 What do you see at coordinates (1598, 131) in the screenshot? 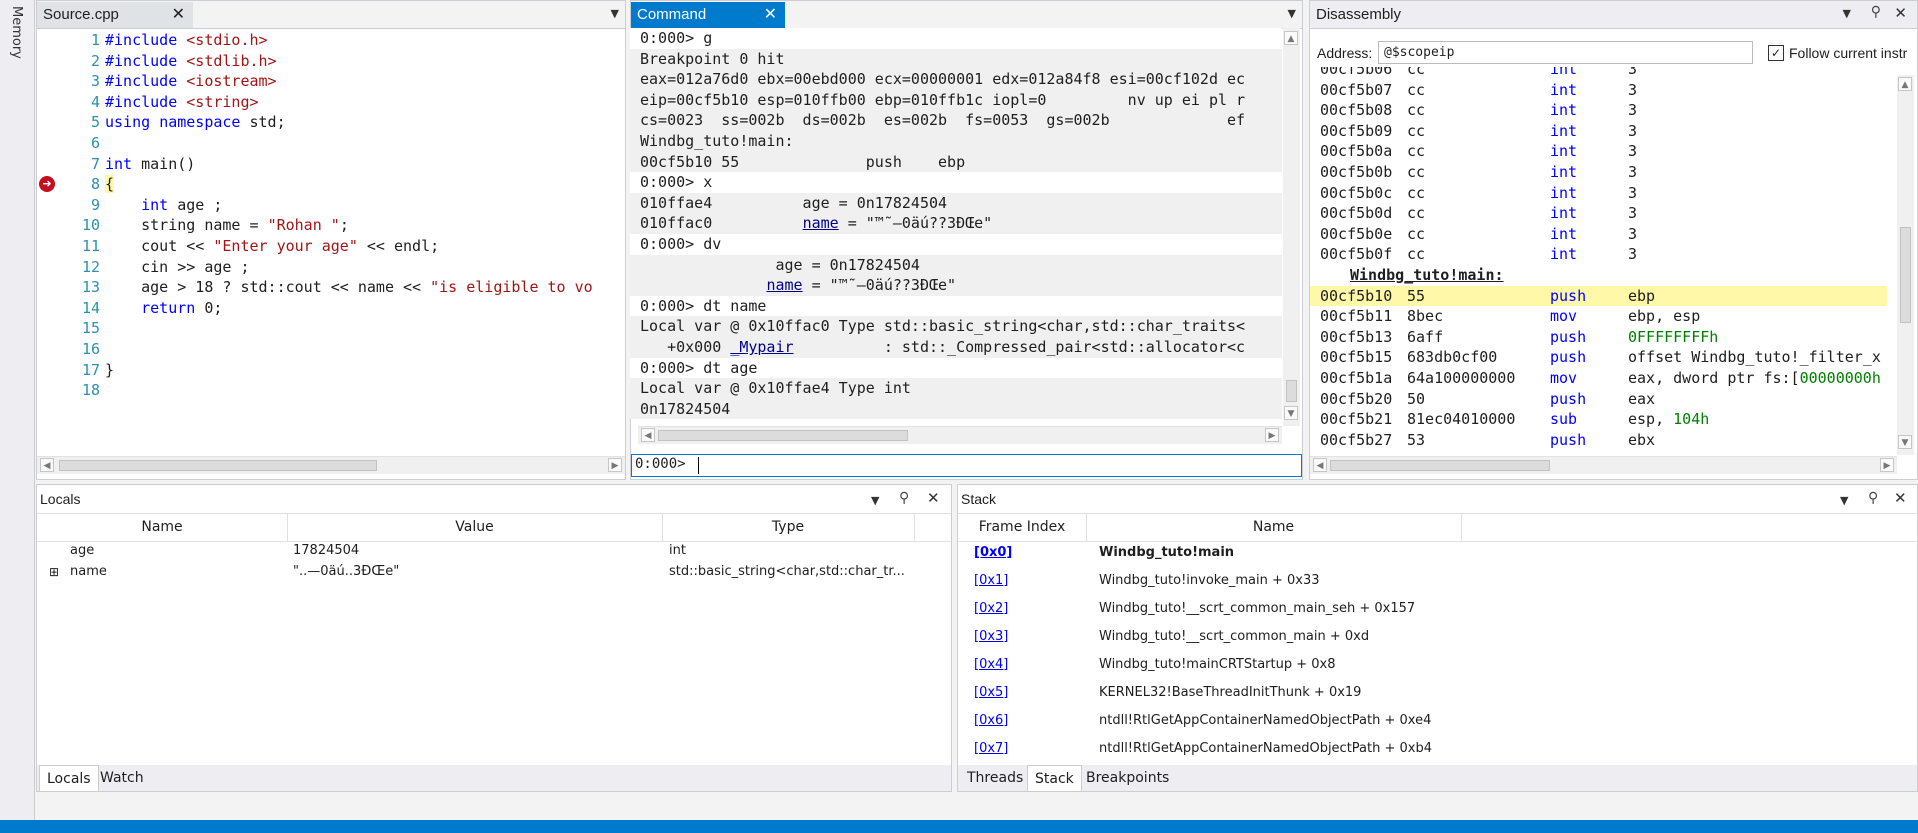
I see `disassembly-row: 00cf5b09 cc int 3` at bounding box center [1598, 131].